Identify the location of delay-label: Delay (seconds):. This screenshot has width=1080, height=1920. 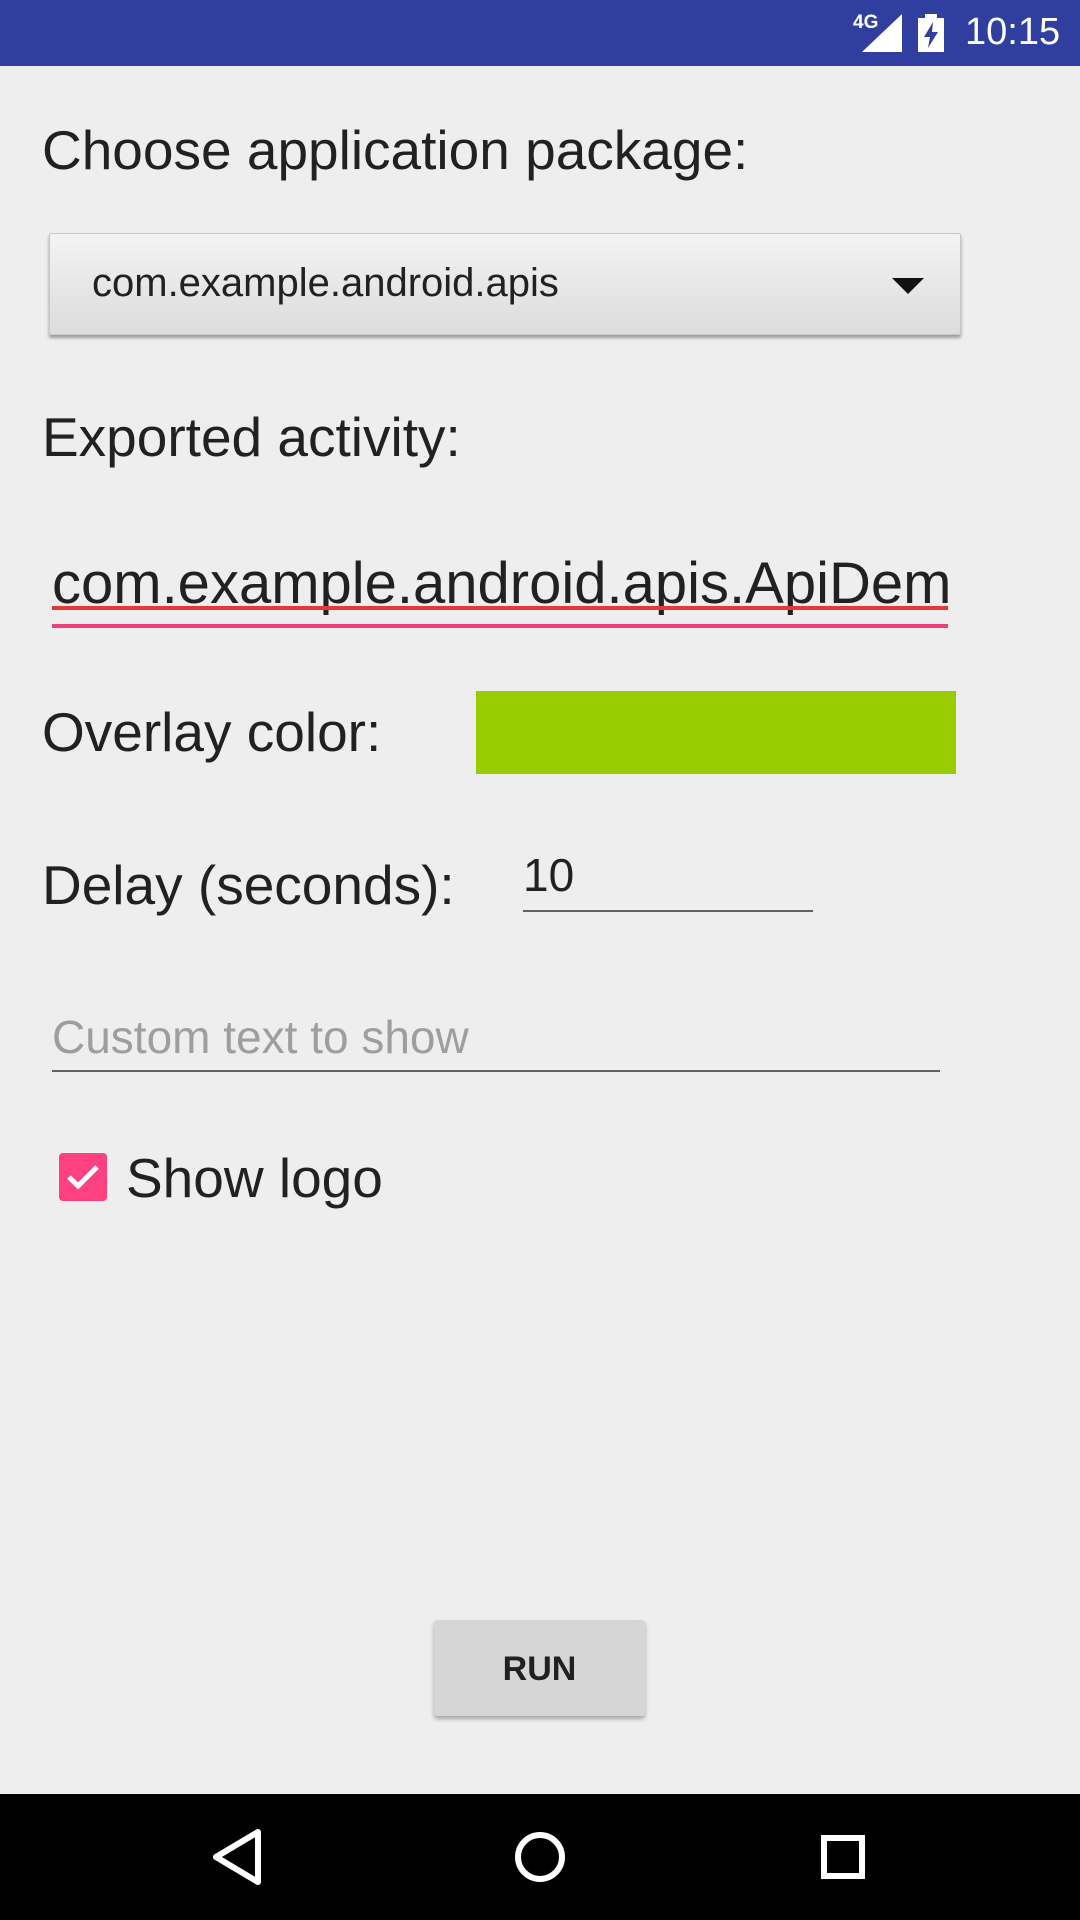
(248, 885).